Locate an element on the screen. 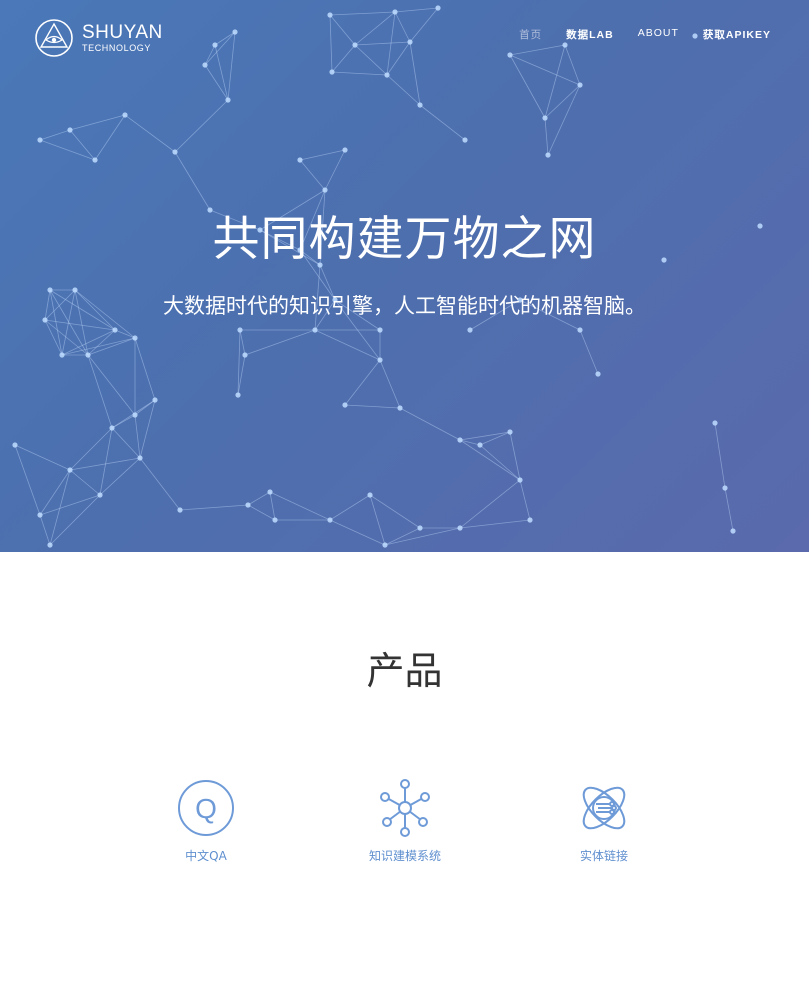 This screenshot has width=809, height=1000. entity-link-icon is located at coordinates (604, 808).